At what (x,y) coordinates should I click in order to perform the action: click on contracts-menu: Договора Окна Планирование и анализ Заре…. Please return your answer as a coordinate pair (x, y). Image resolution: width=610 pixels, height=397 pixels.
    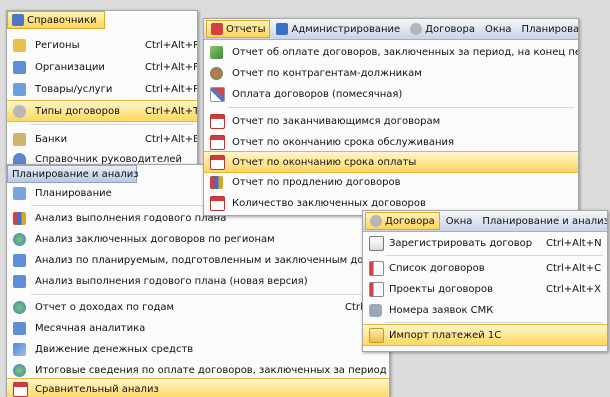
    Looking at the image, I should click on (485, 281).